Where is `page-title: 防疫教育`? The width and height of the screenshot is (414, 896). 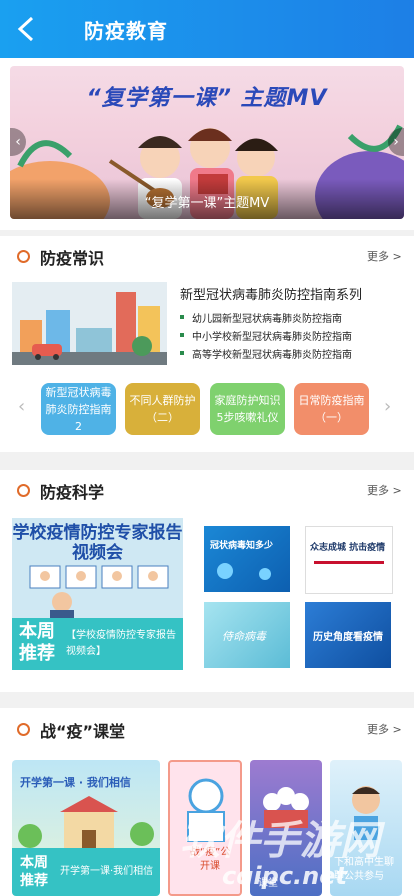
page-title: 防疫教育 is located at coordinates (126, 31).